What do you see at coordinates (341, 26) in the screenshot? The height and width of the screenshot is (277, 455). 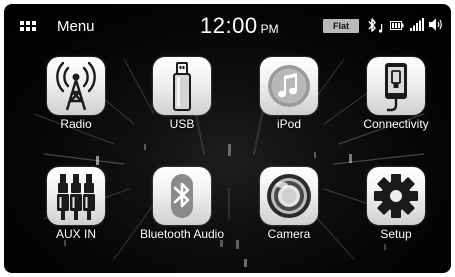 I see `eq-badge: Flat` at bounding box center [341, 26].